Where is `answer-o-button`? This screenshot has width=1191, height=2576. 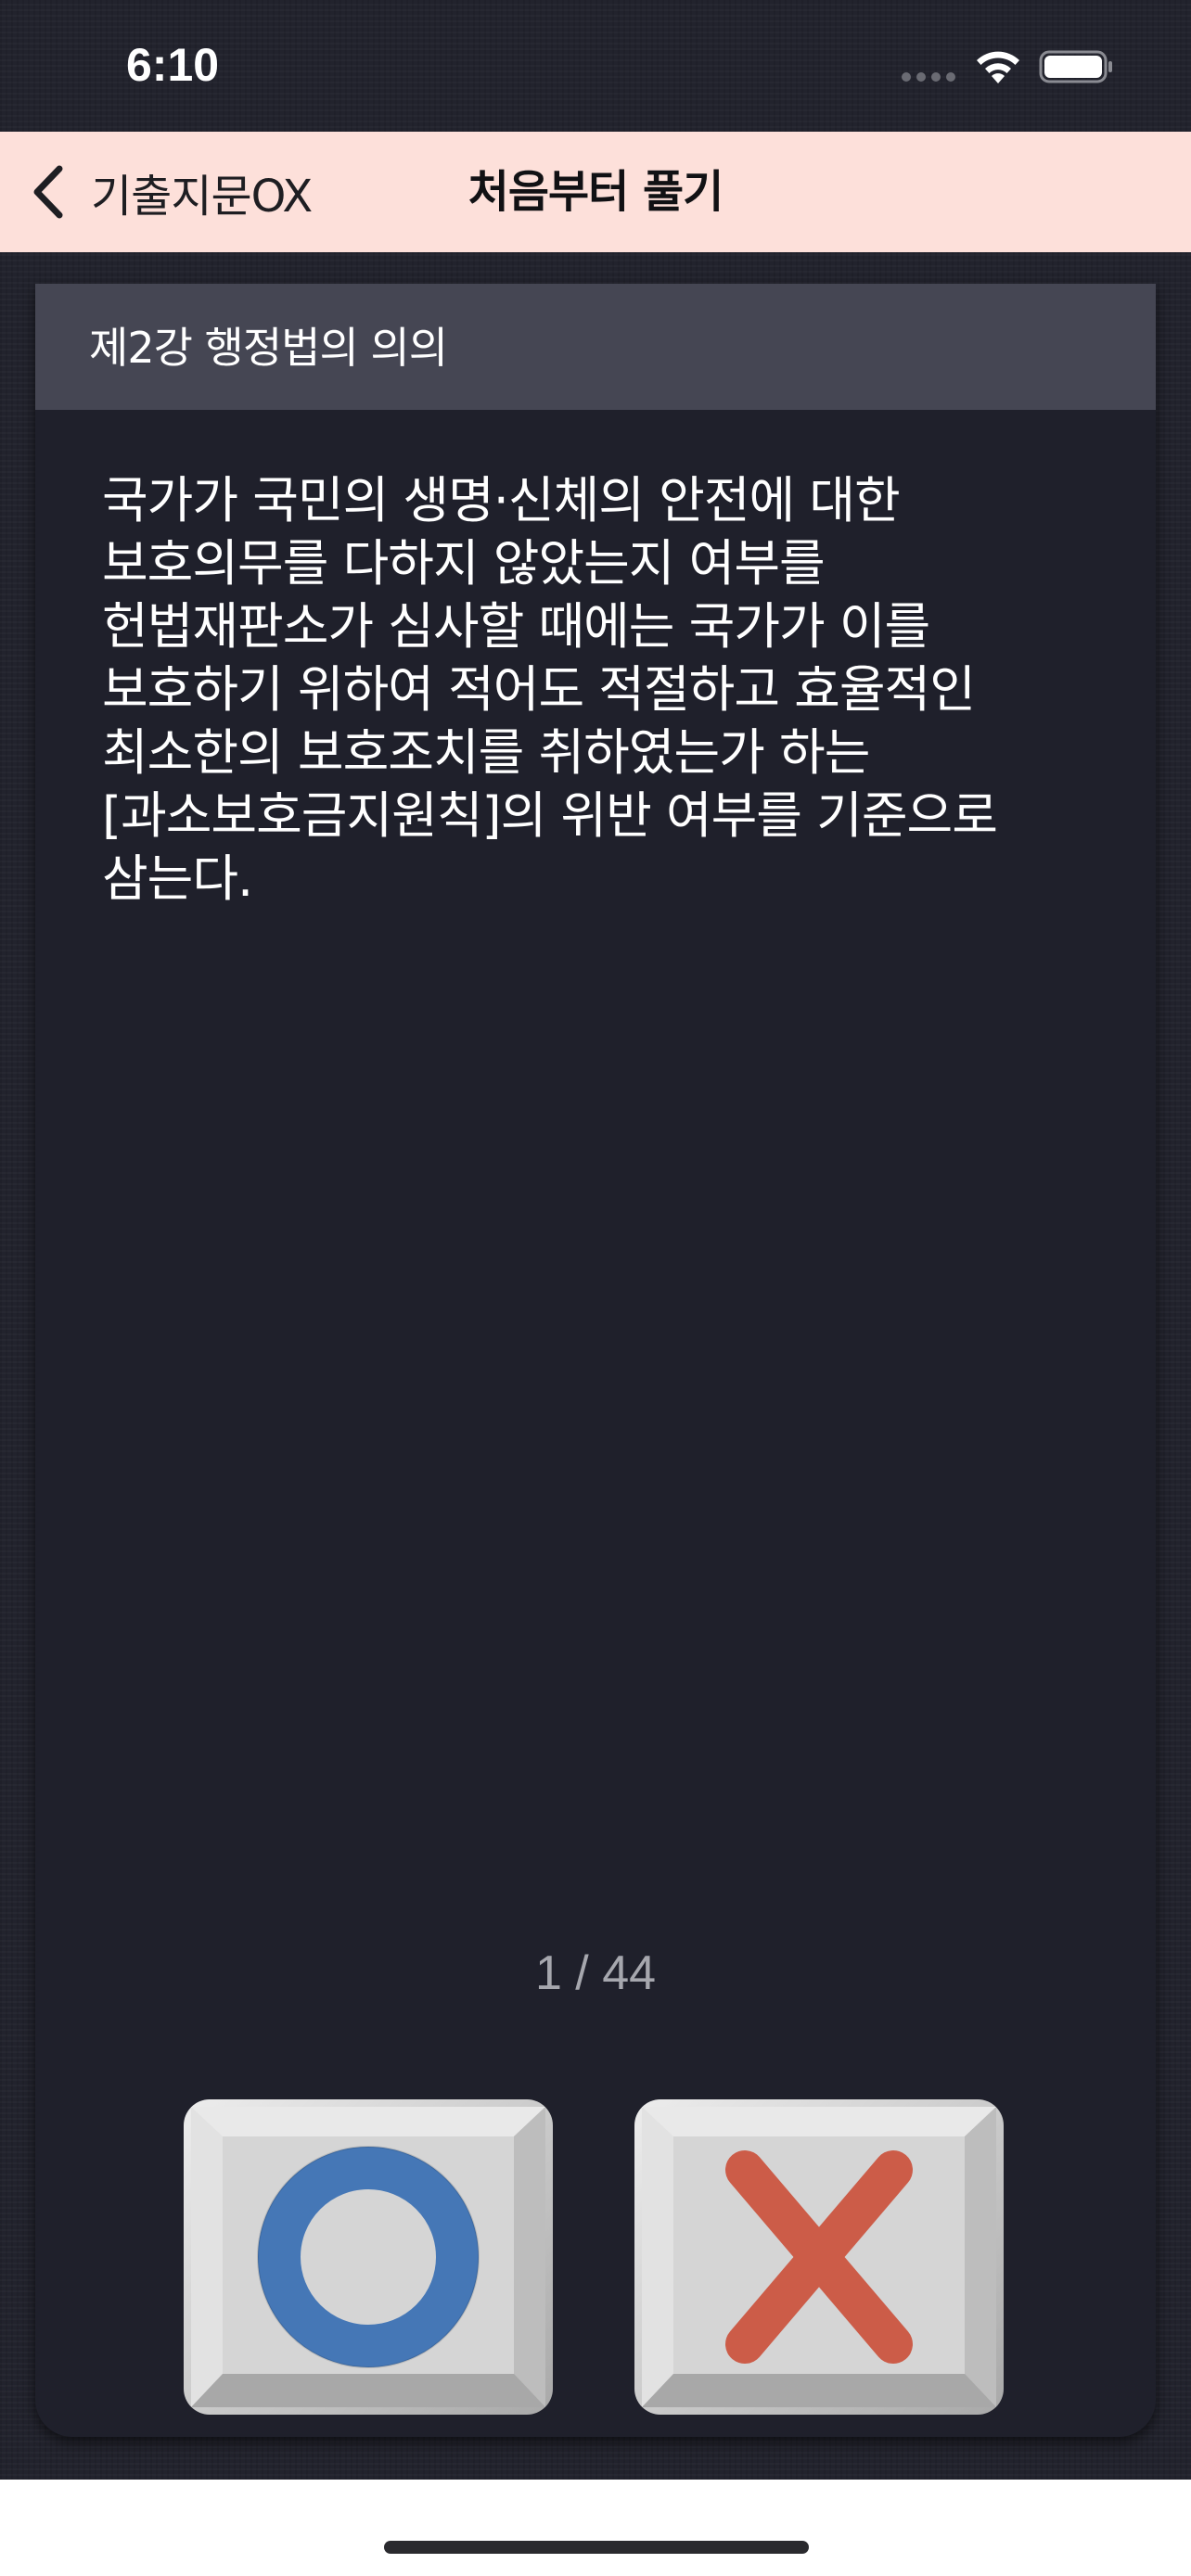 answer-o-button is located at coordinates (368, 2257).